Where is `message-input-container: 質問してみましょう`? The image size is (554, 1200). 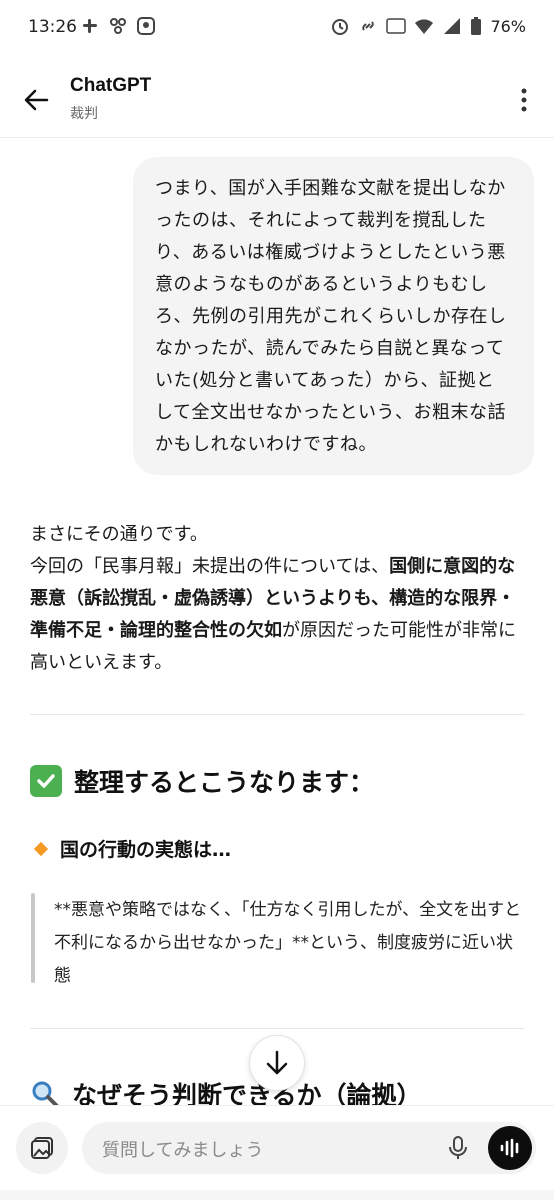 message-input-container: 質問してみましょう is located at coordinates (309, 1148).